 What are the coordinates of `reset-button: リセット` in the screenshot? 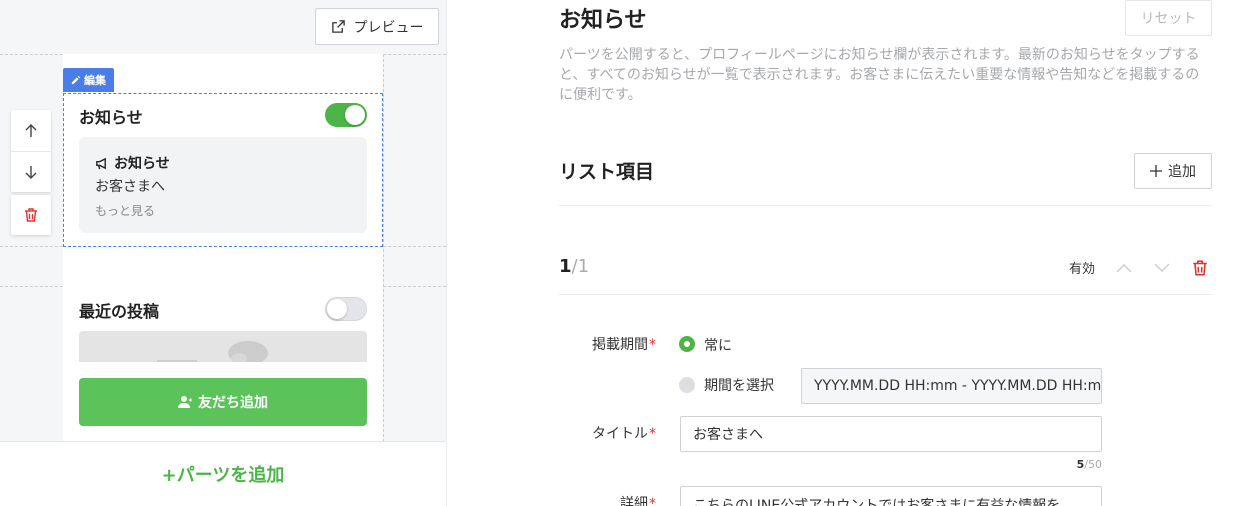 It's located at (1168, 18).